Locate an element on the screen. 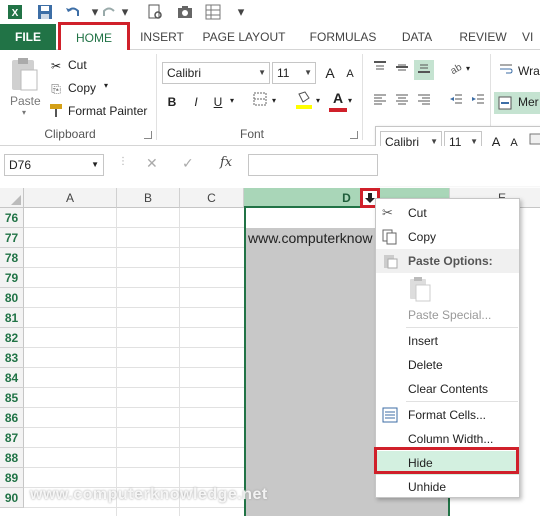 This screenshot has height=516, width=540. insert-label: Insert is located at coordinates (423, 341).